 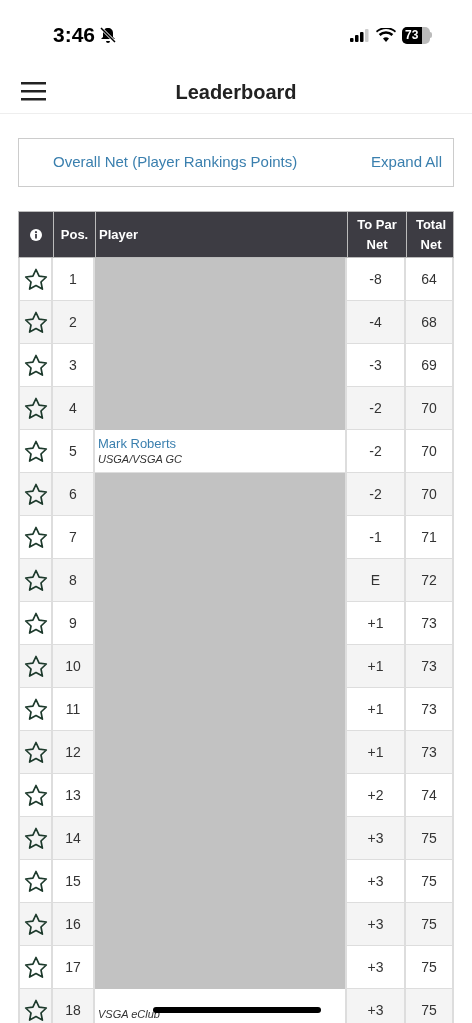 What do you see at coordinates (429, 537) in the screenshot?
I see `total-cell-text: 71` at bounding box center [429, 537].